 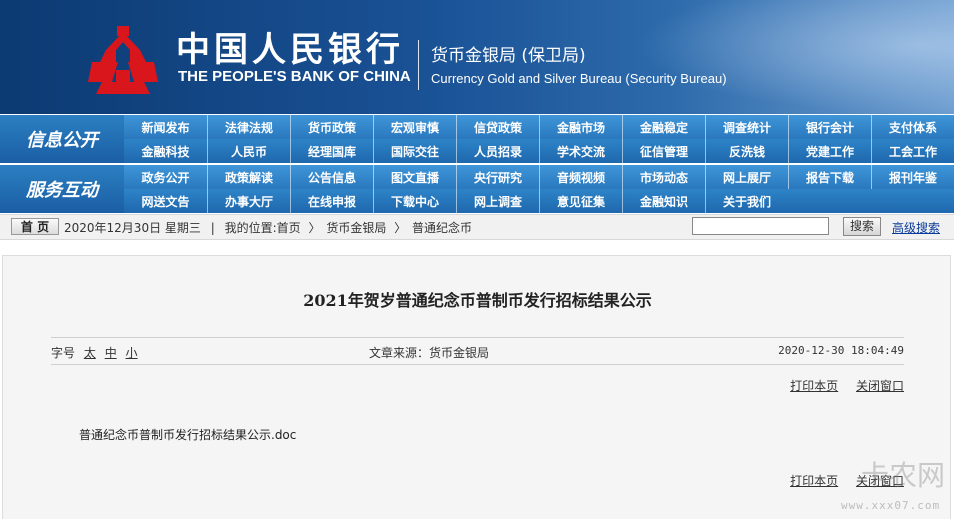 I want to click on site-watermark: 卡农网 www.xxx07.com, so click(x=893, y=490).